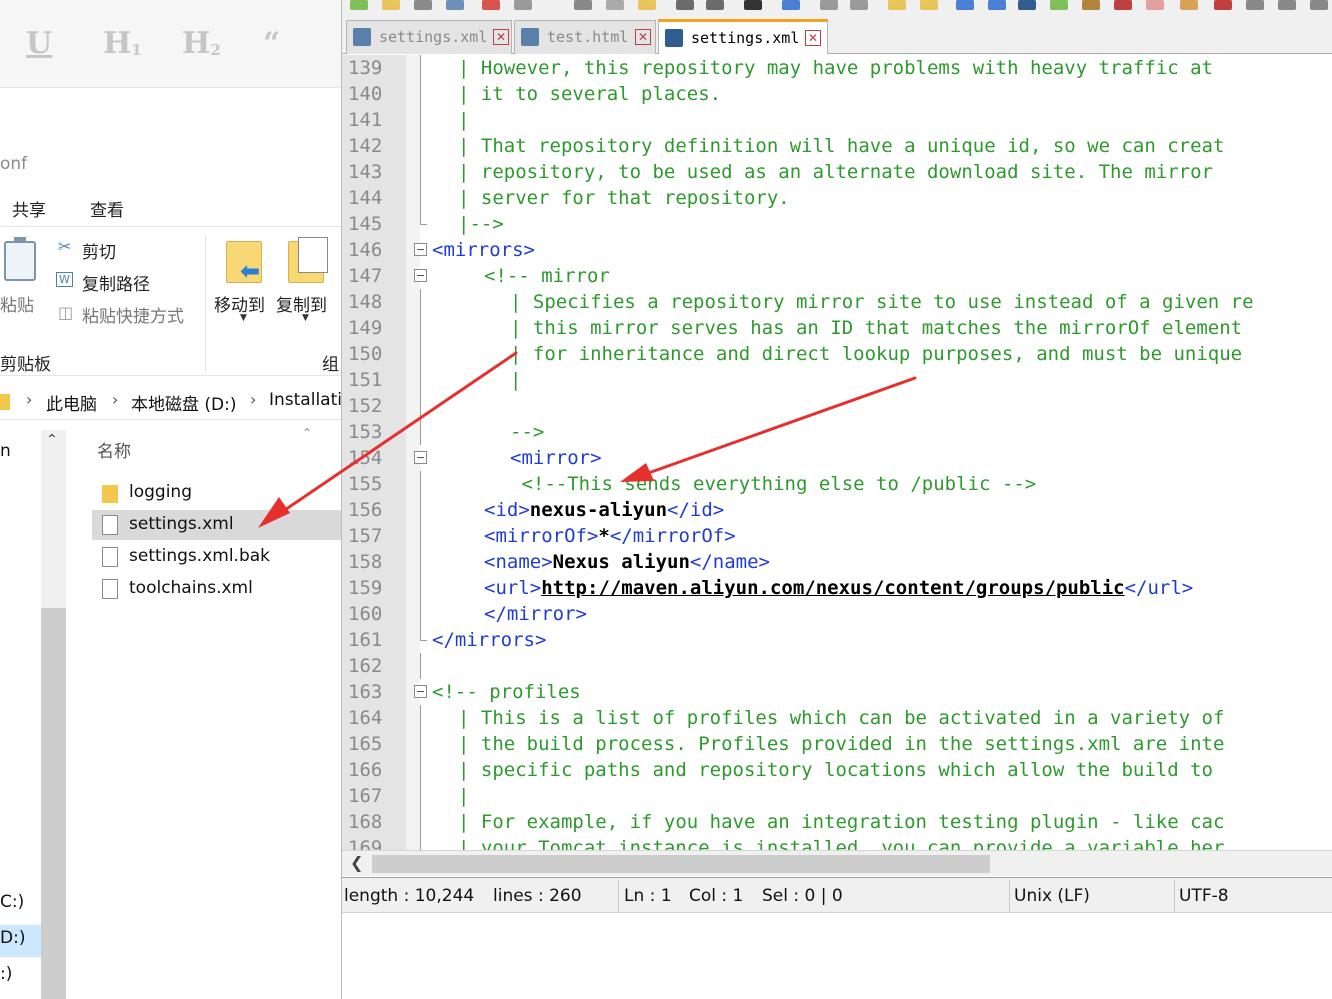 The image size is (1332, 999). What do you see at coordinates (859, 5) in the screenshot?
I see `zoom-out-icon` at bounding box center [859, 5].